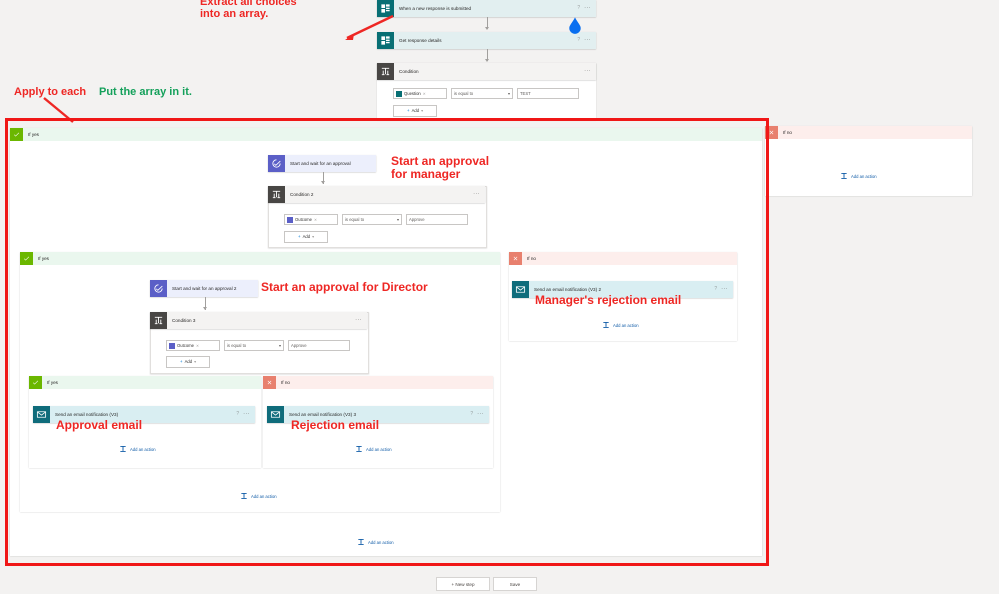 The height and width of the screenshot is (594, 999). I want to click on save-label: Save, so click(515, 584).